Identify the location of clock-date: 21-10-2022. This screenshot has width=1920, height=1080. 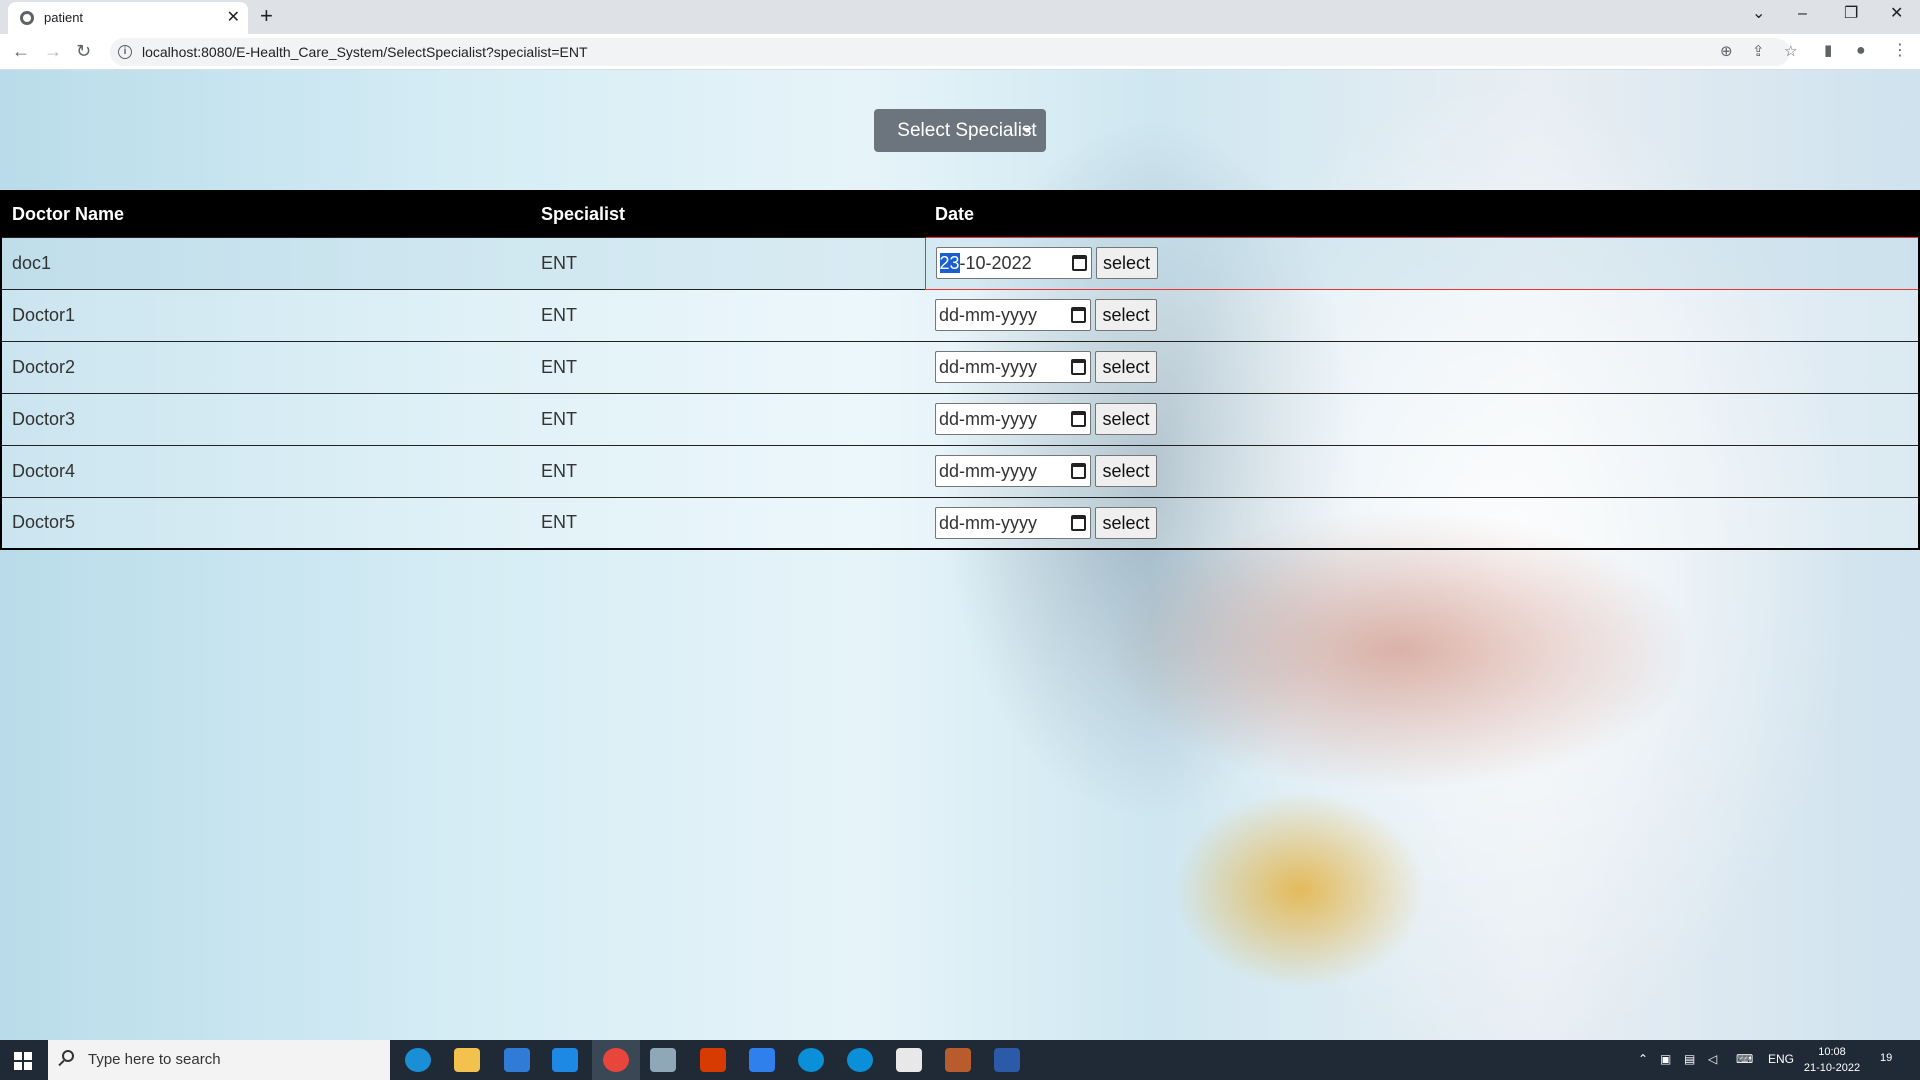
(1832, 1068).